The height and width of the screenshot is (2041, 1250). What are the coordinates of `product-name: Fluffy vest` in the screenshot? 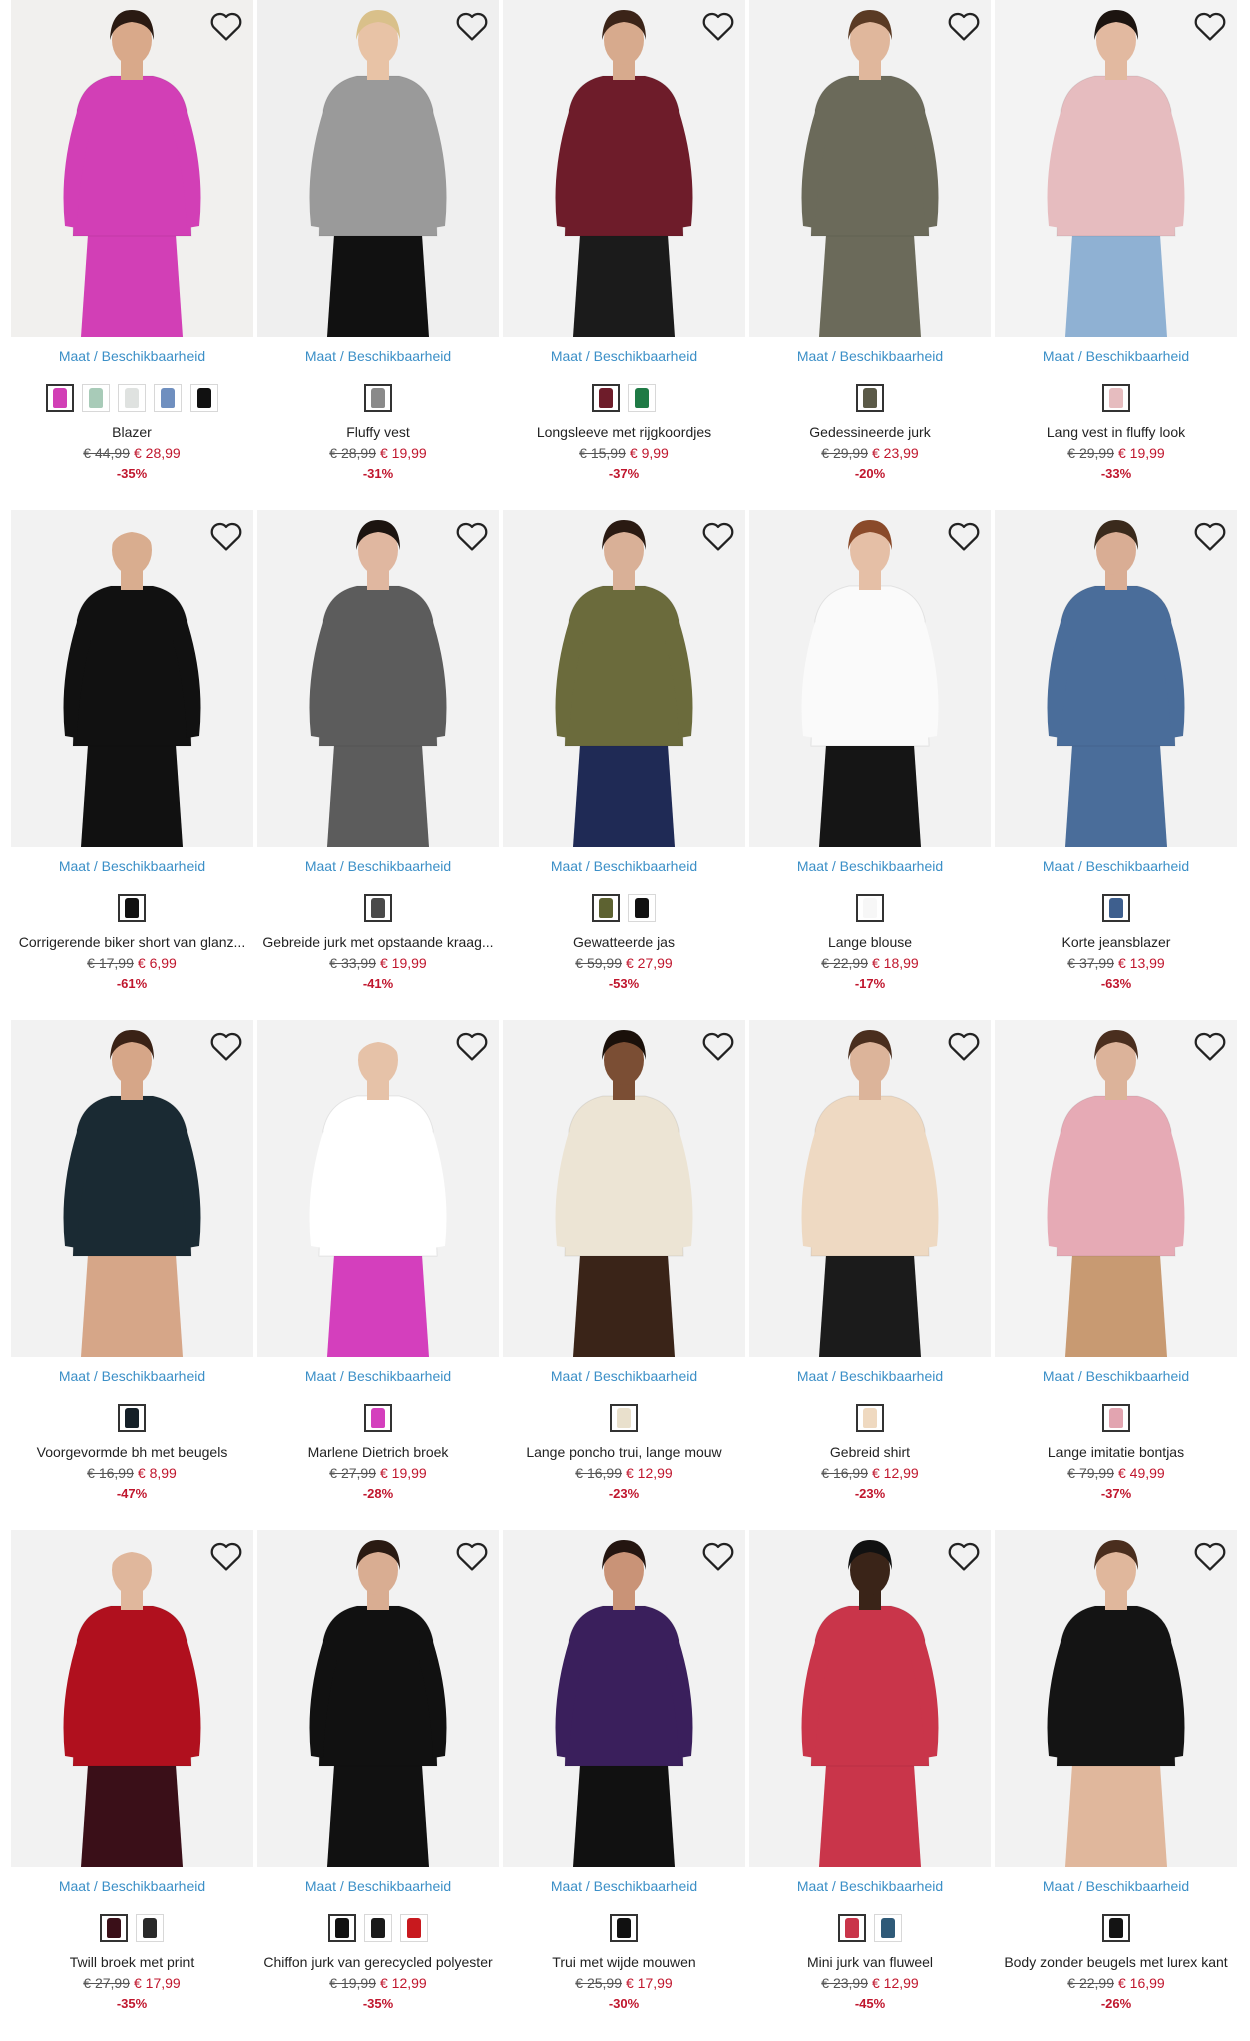 It's located at (378, 432).